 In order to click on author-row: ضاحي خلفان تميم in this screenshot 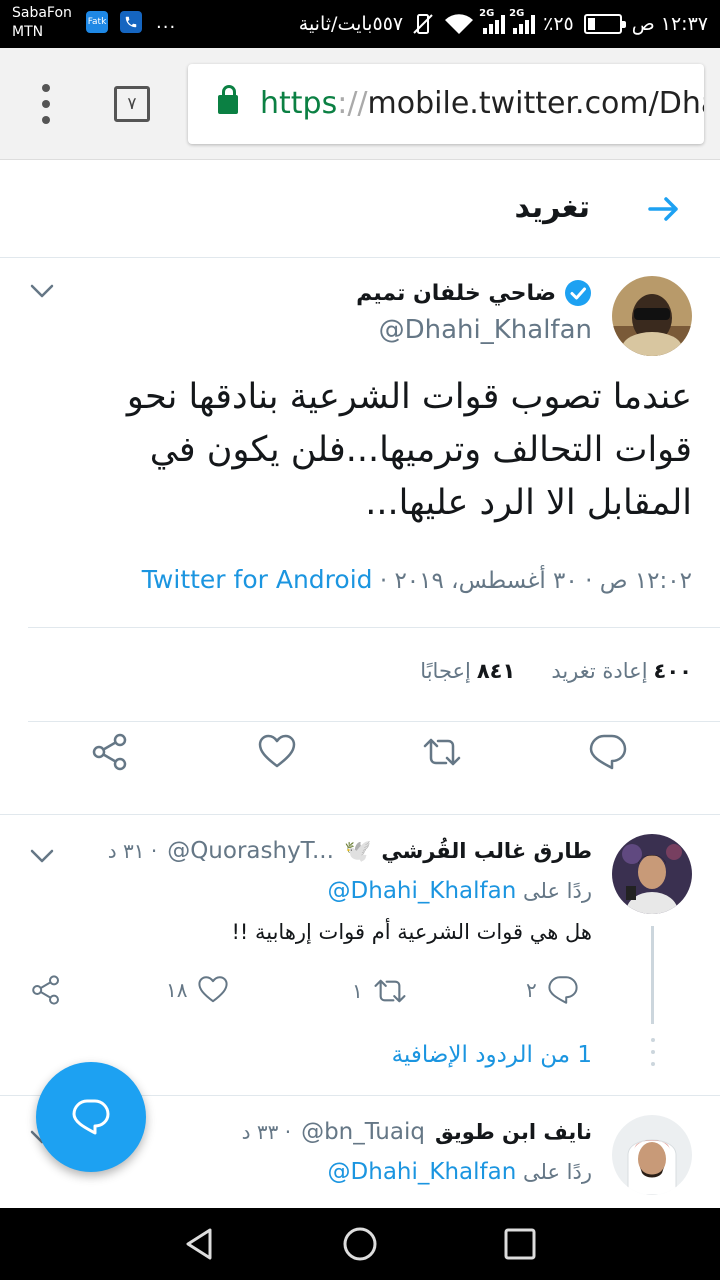, I will do `click(474, 293)`.